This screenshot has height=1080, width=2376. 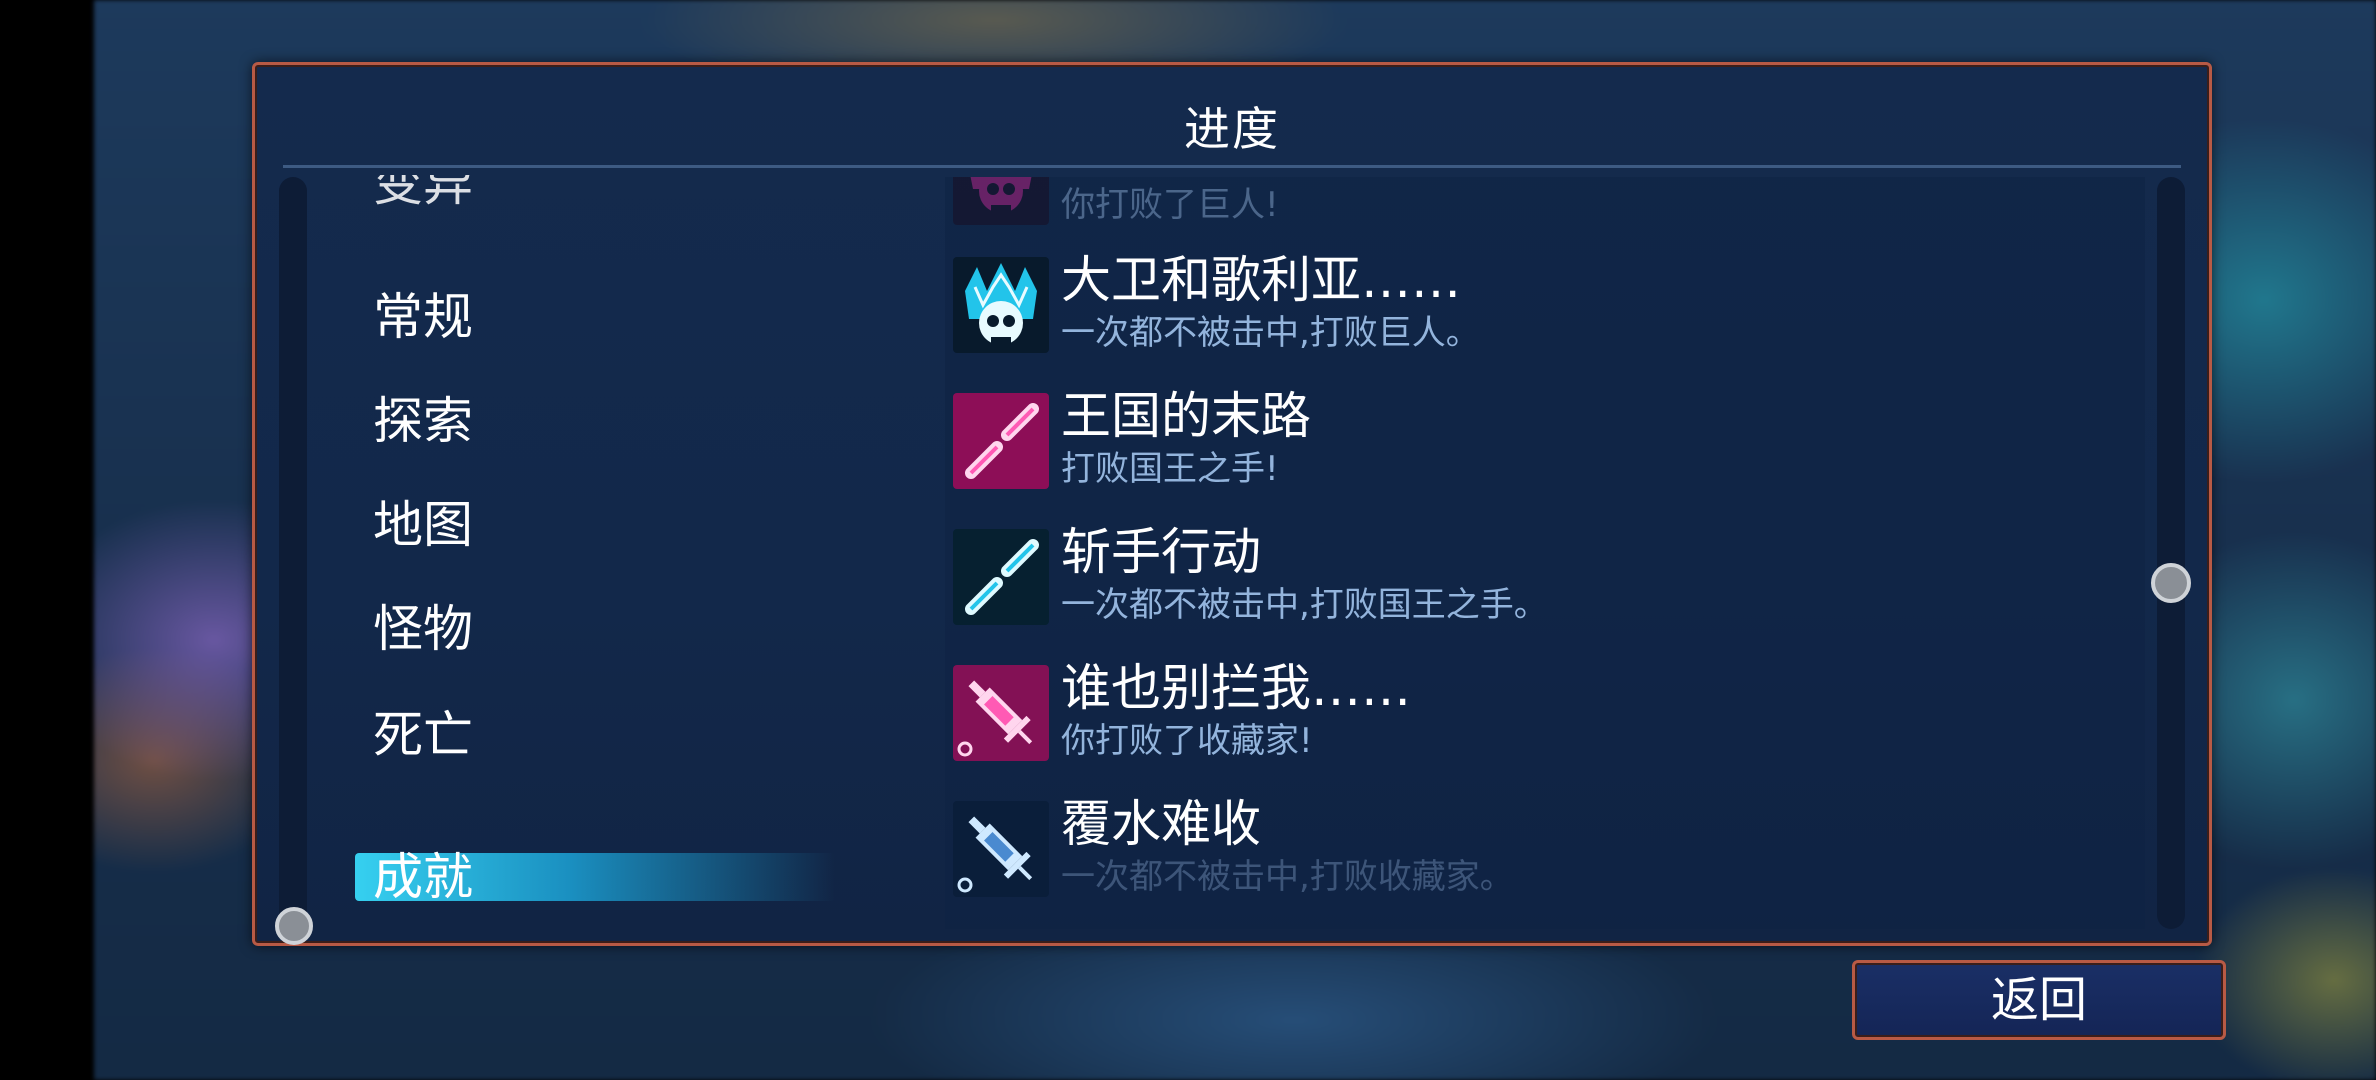 I want to click on achievement-item: 覆水难收 一次都不被击中,打败收藏家。, so click(x=1535, y=851).